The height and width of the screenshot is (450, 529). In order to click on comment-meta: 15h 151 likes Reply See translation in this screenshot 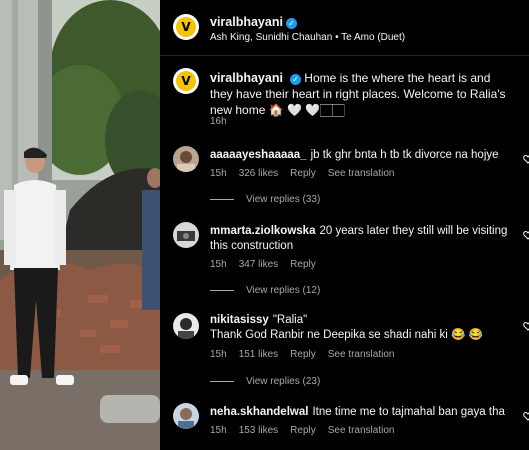, I will do `click(302, 354)`.